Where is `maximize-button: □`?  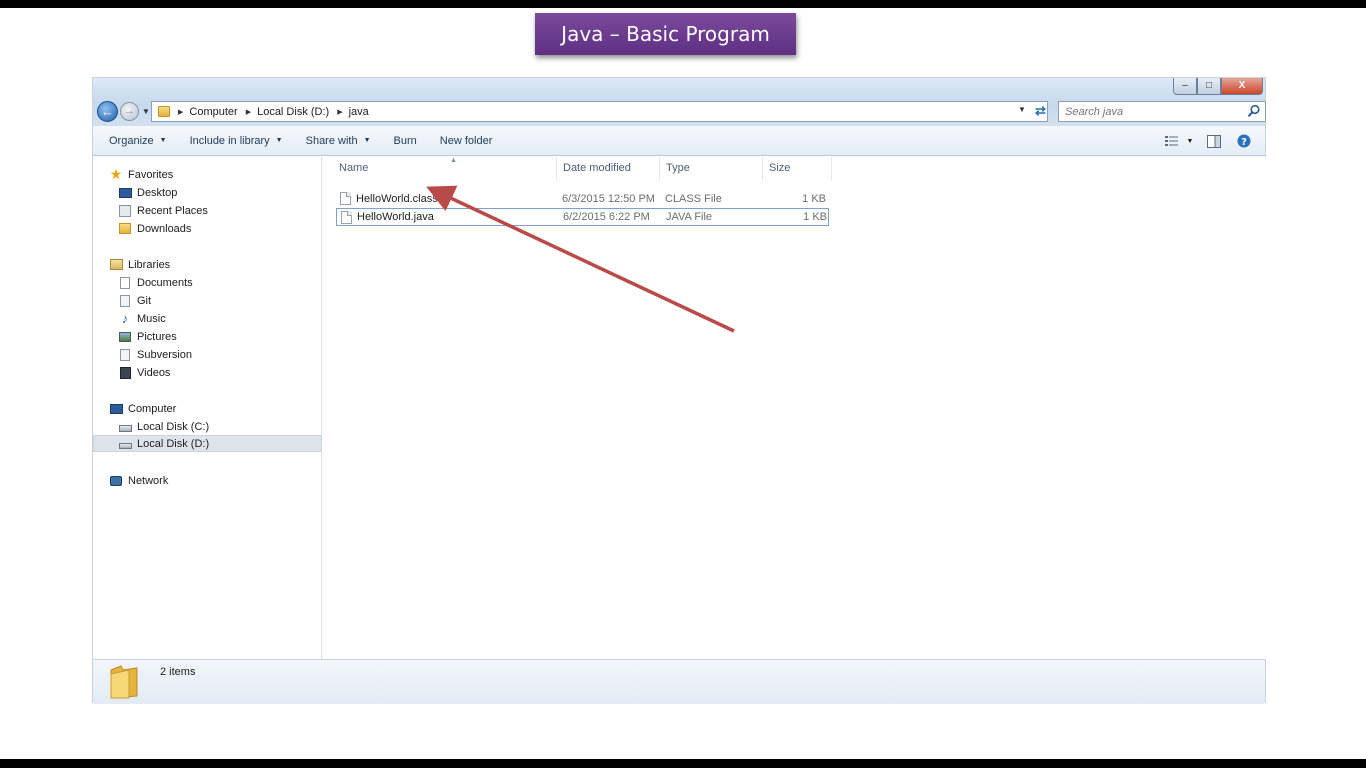
maximize-button: □ is located at coordinates (1209, 86).